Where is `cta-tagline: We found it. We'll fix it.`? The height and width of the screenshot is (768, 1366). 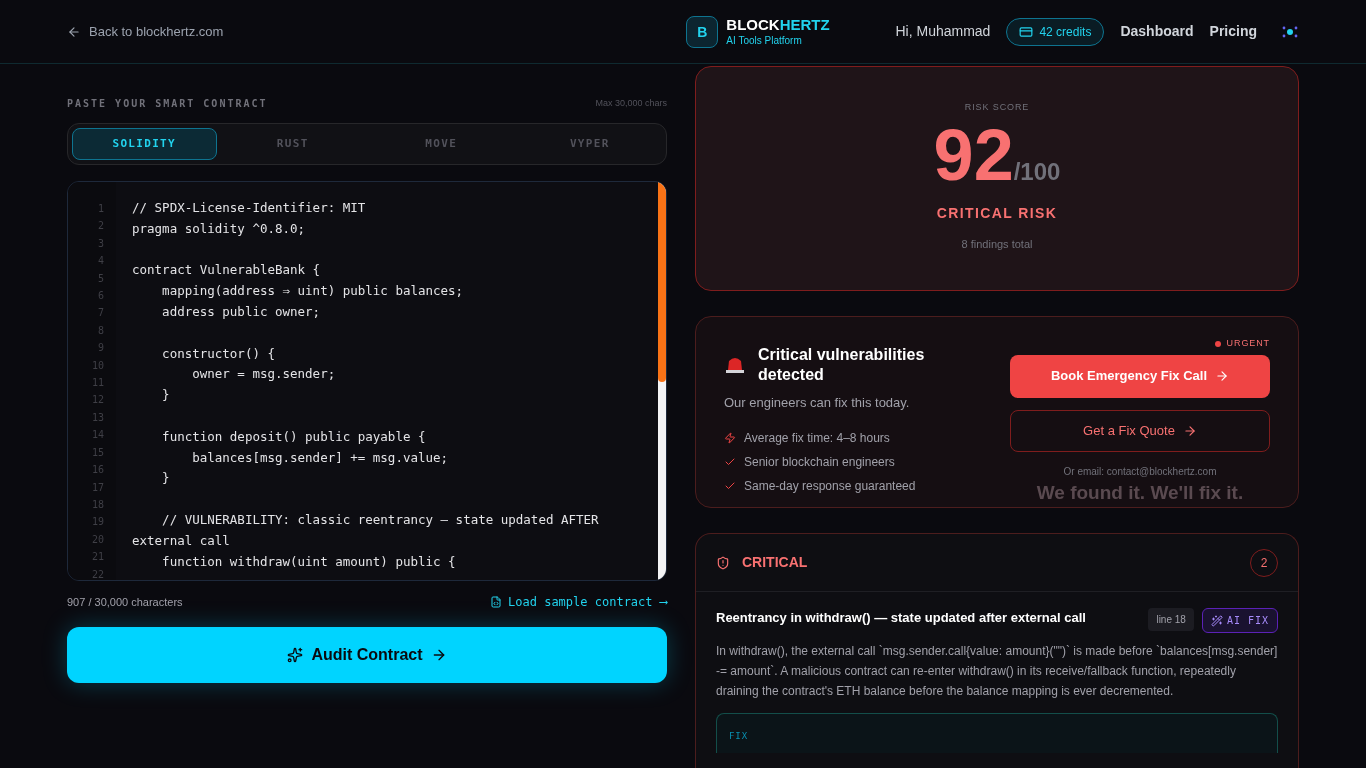
cta-tagline: We found it. We'll fix it. is located at coordinates (1140, 492).